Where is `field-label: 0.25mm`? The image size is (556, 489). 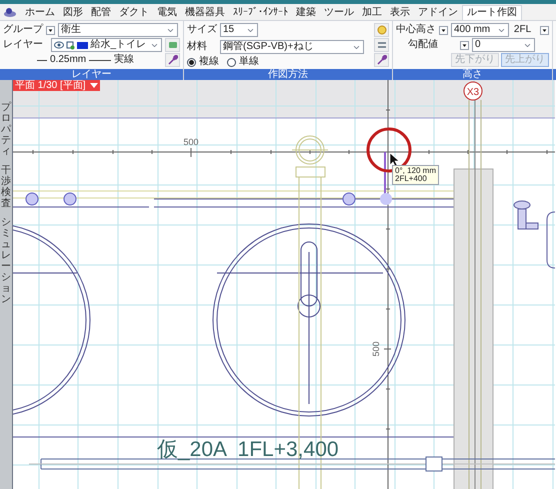 field-label: 0.25mm is located at coordinates (68, 60).